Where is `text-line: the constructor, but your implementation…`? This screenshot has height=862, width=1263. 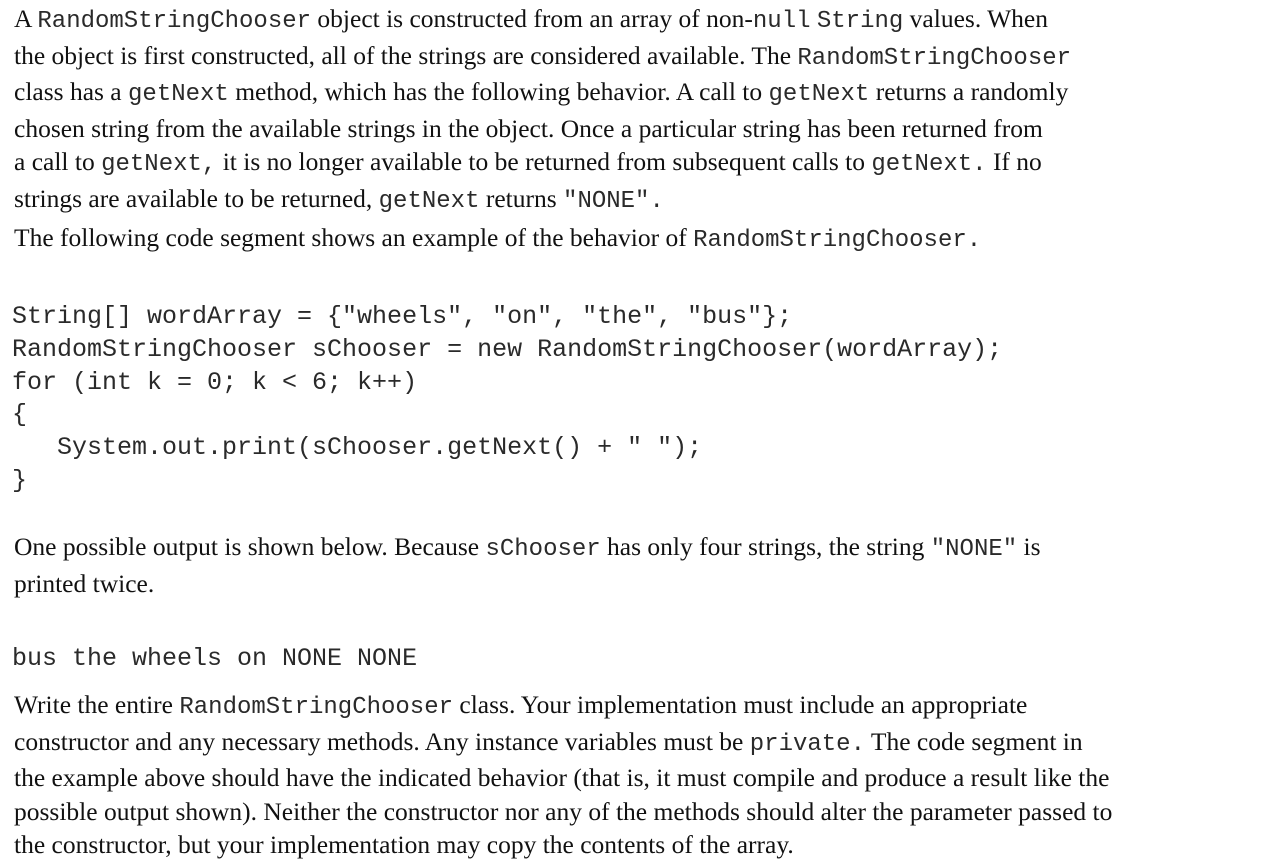 text-line: the constructor, but your implementation… is located at coordinates (563, 845).